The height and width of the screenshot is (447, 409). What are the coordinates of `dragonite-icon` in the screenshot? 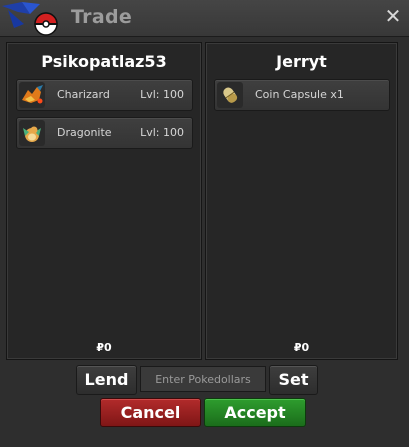 It's located at (32, 133).